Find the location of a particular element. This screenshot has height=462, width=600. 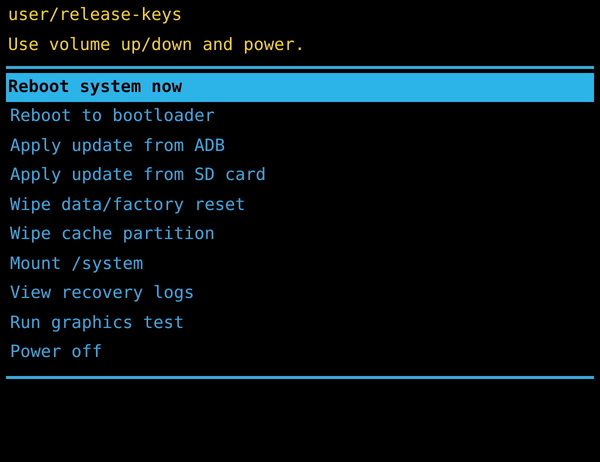

header-text: user/release-keys is located at coordinates (95, 15).